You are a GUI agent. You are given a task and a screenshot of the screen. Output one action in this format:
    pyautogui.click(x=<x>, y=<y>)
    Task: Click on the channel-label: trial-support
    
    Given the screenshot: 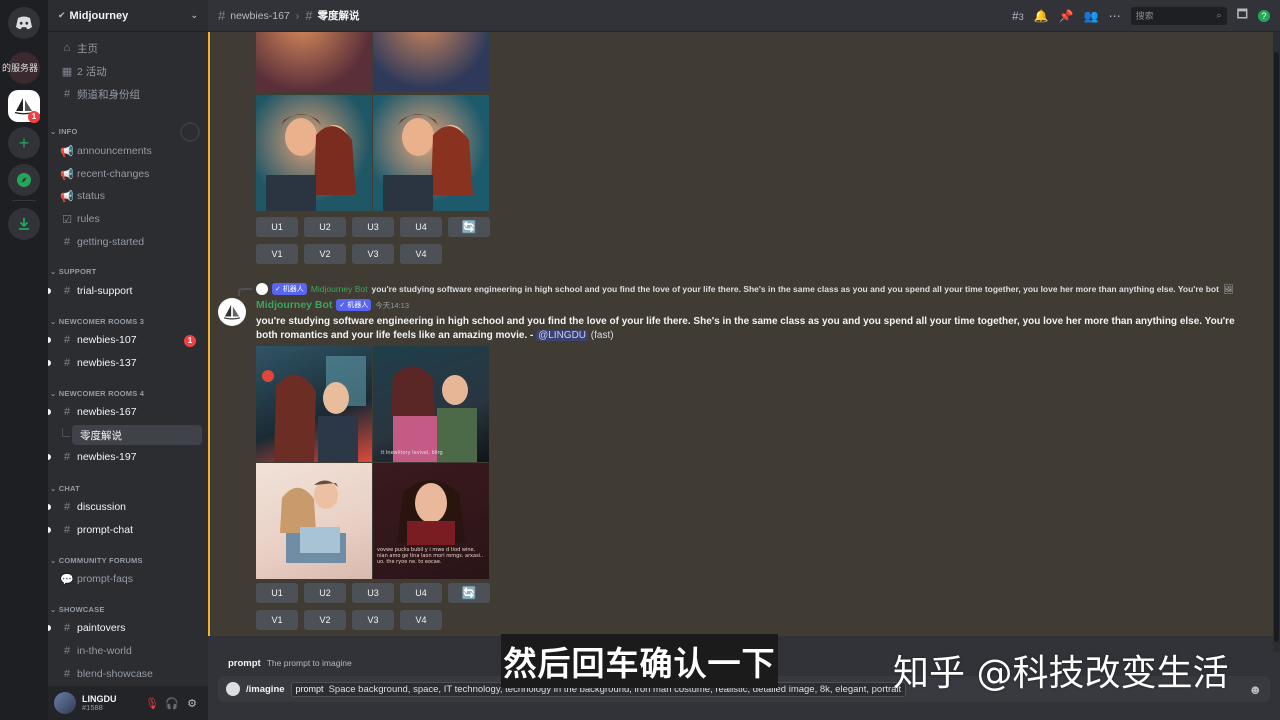 What is the action you would take?
    pyautogui.click(x=105, y=291)
    